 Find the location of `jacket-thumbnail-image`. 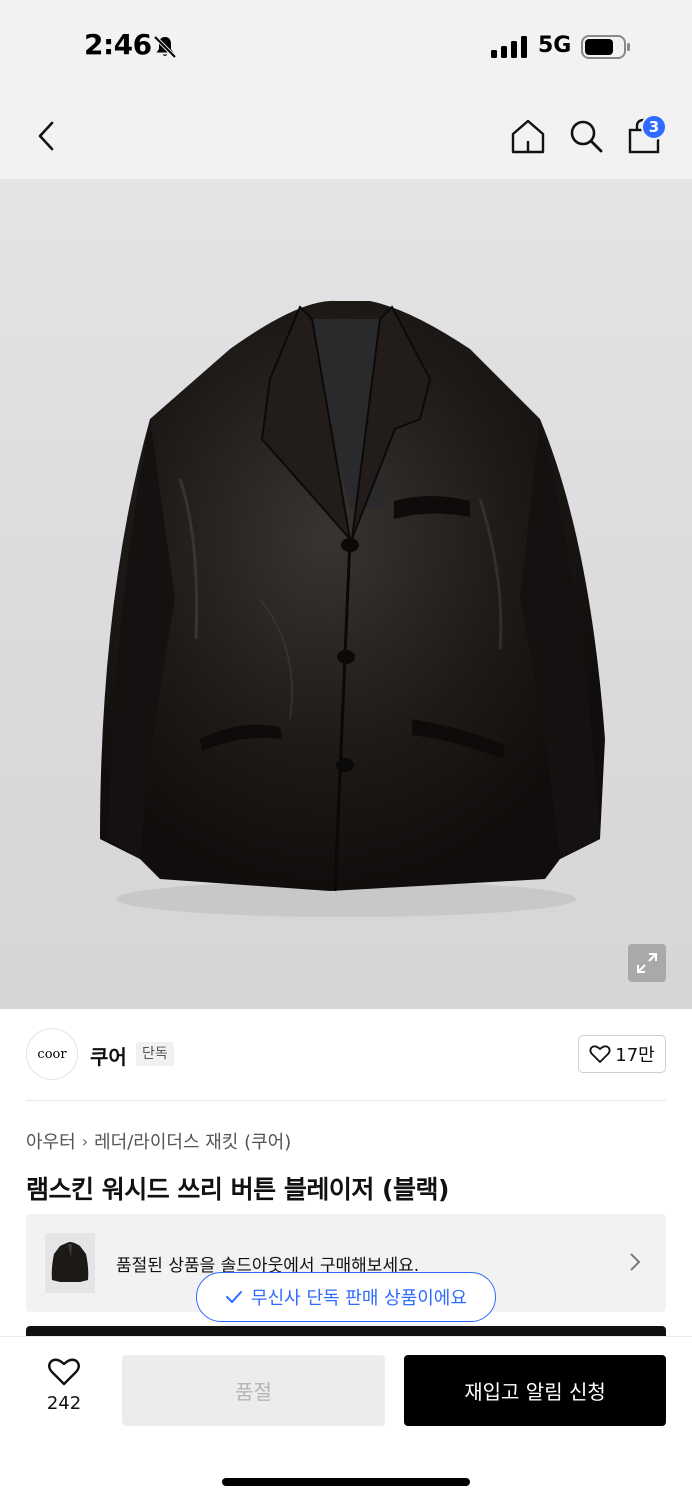

jacket-thumbnail-image is located at coordinates (70, 1262).